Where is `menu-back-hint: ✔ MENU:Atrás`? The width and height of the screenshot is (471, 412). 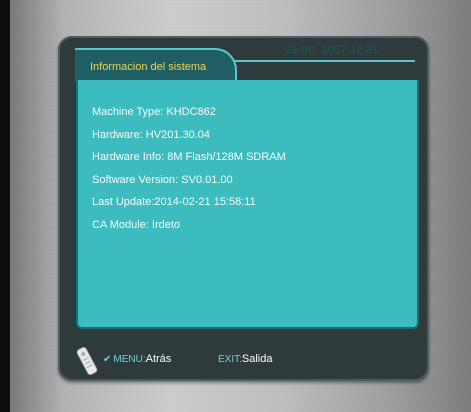 menu-back-hint: ✔ MENU:Atrás is located at coordinates (137, 359).